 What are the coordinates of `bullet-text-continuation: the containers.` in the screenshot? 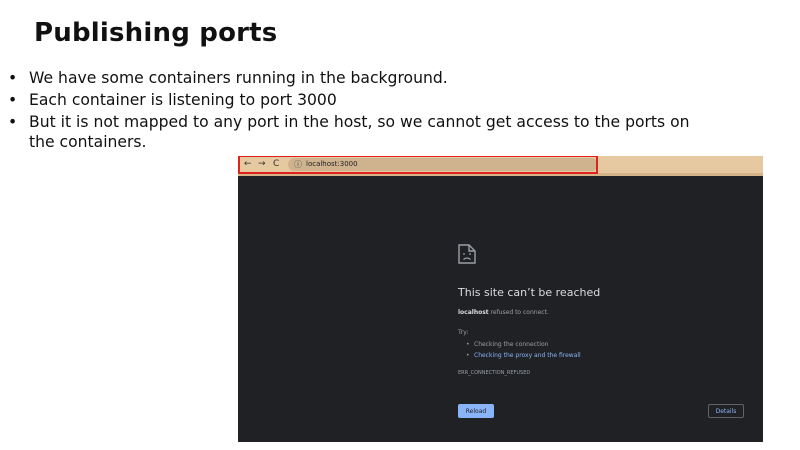 It's located at (88, 142).